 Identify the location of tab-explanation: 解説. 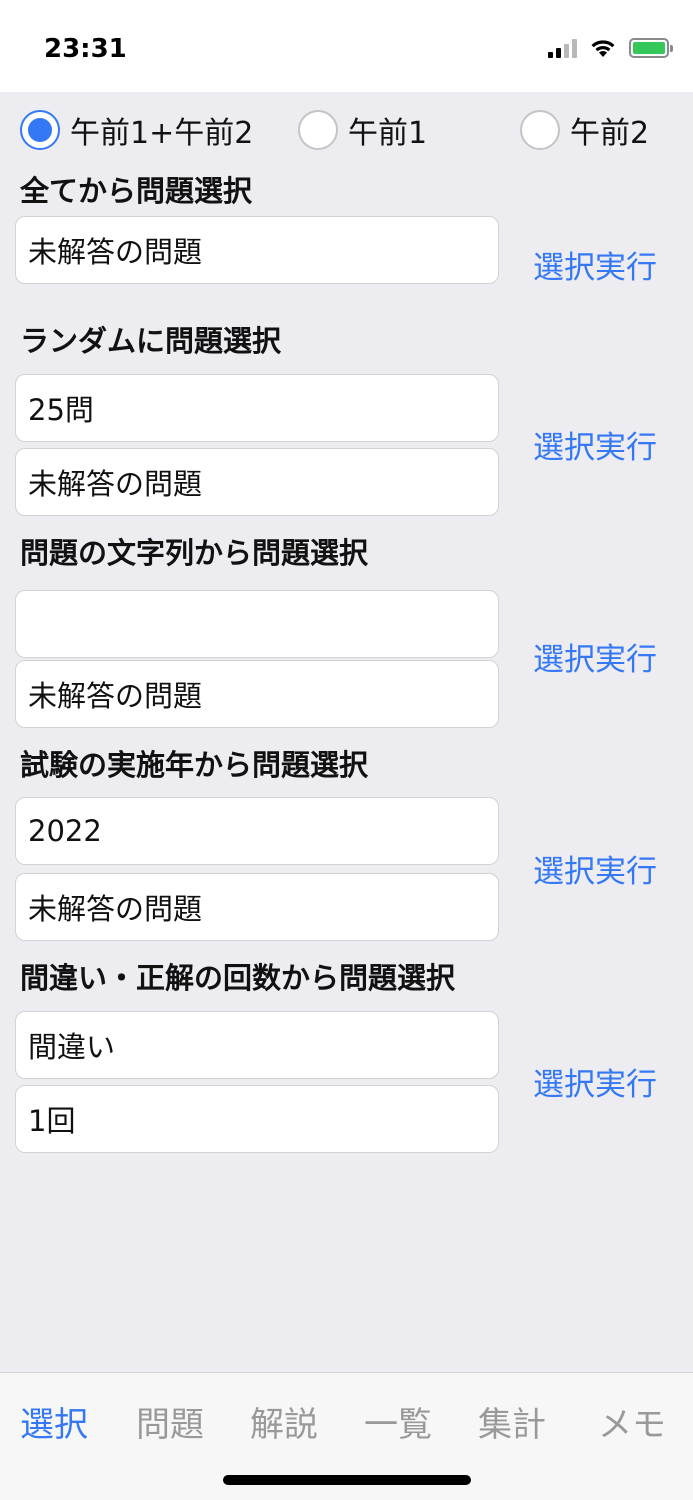
(284, 1421).